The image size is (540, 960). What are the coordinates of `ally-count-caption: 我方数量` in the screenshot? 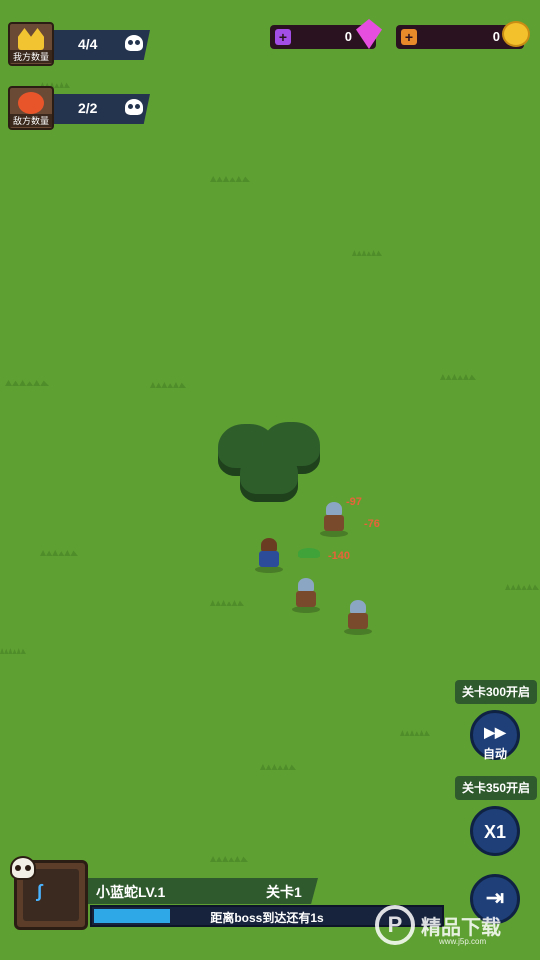 It's located at (31, 56).